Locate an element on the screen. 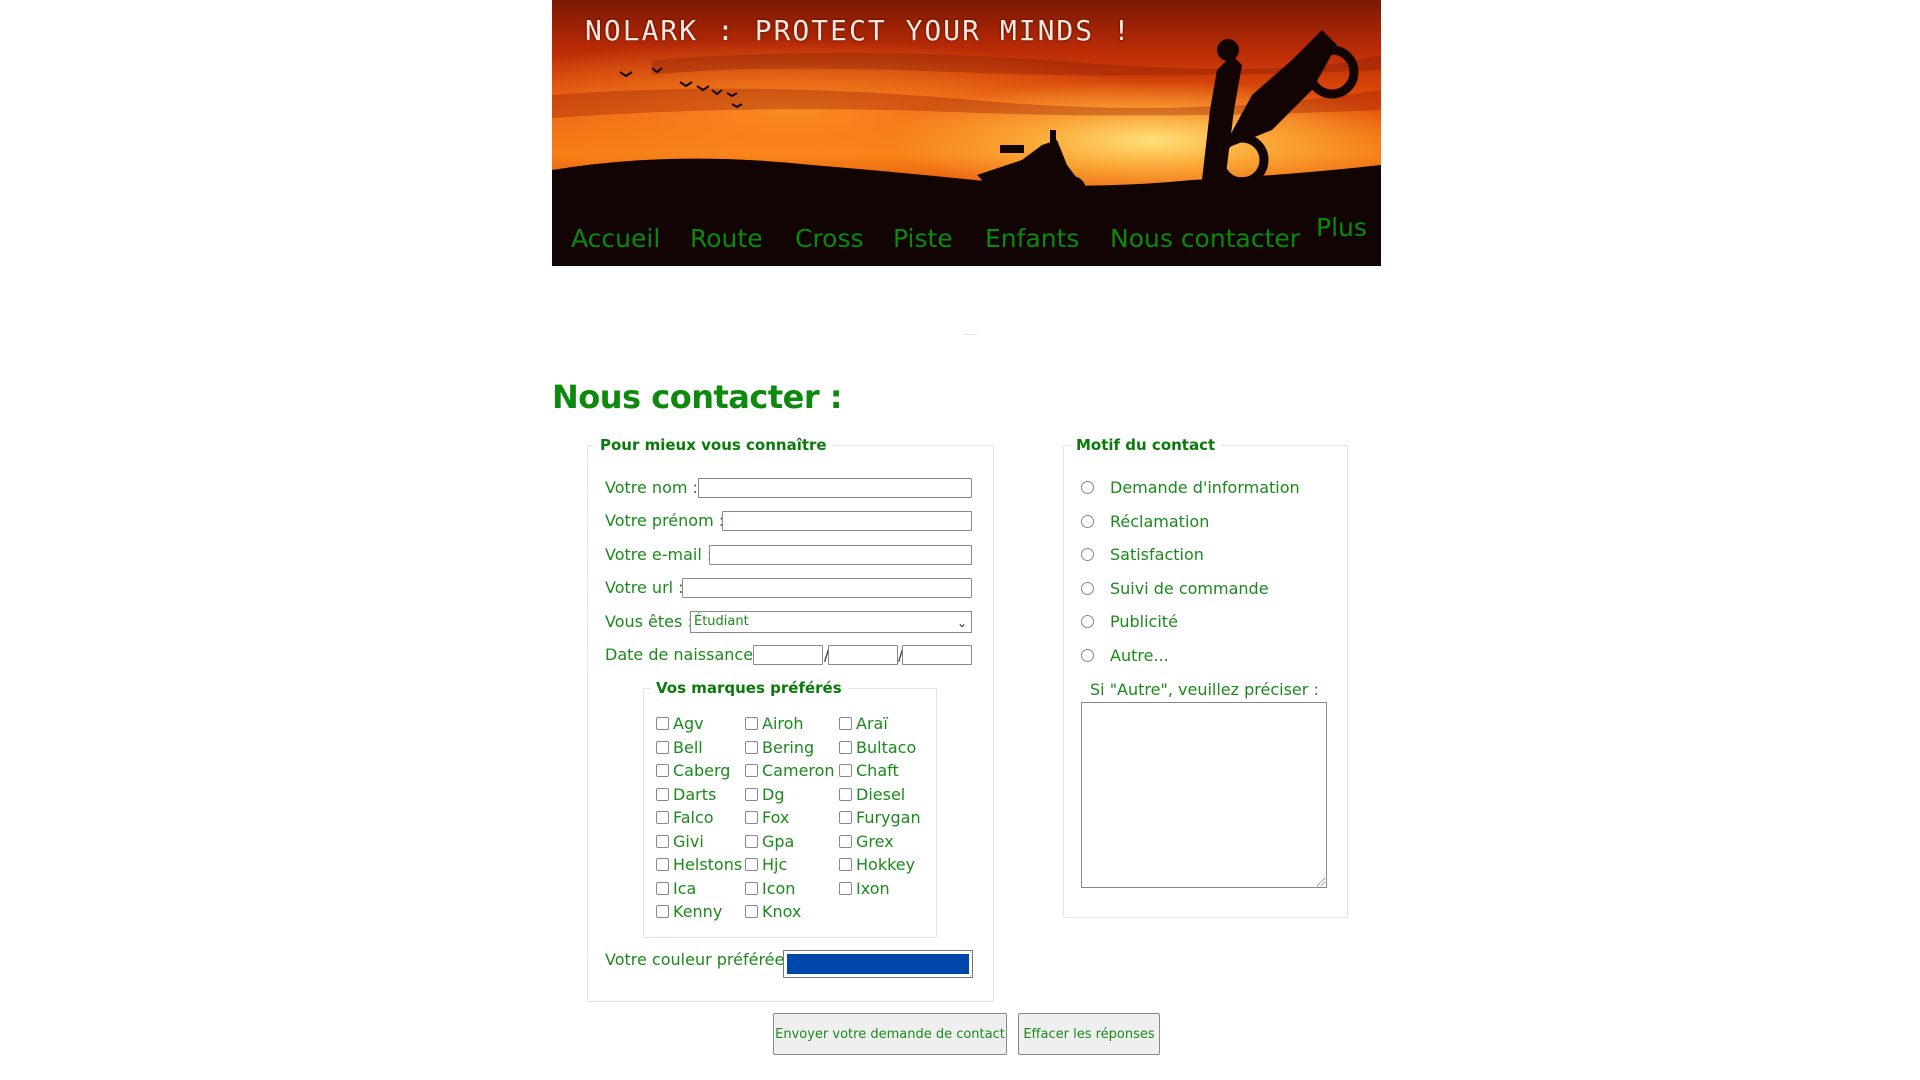 The width and height of the screenshot is (1920, 1080). nav-plus: Plus is located at coordinates (1341, 227).